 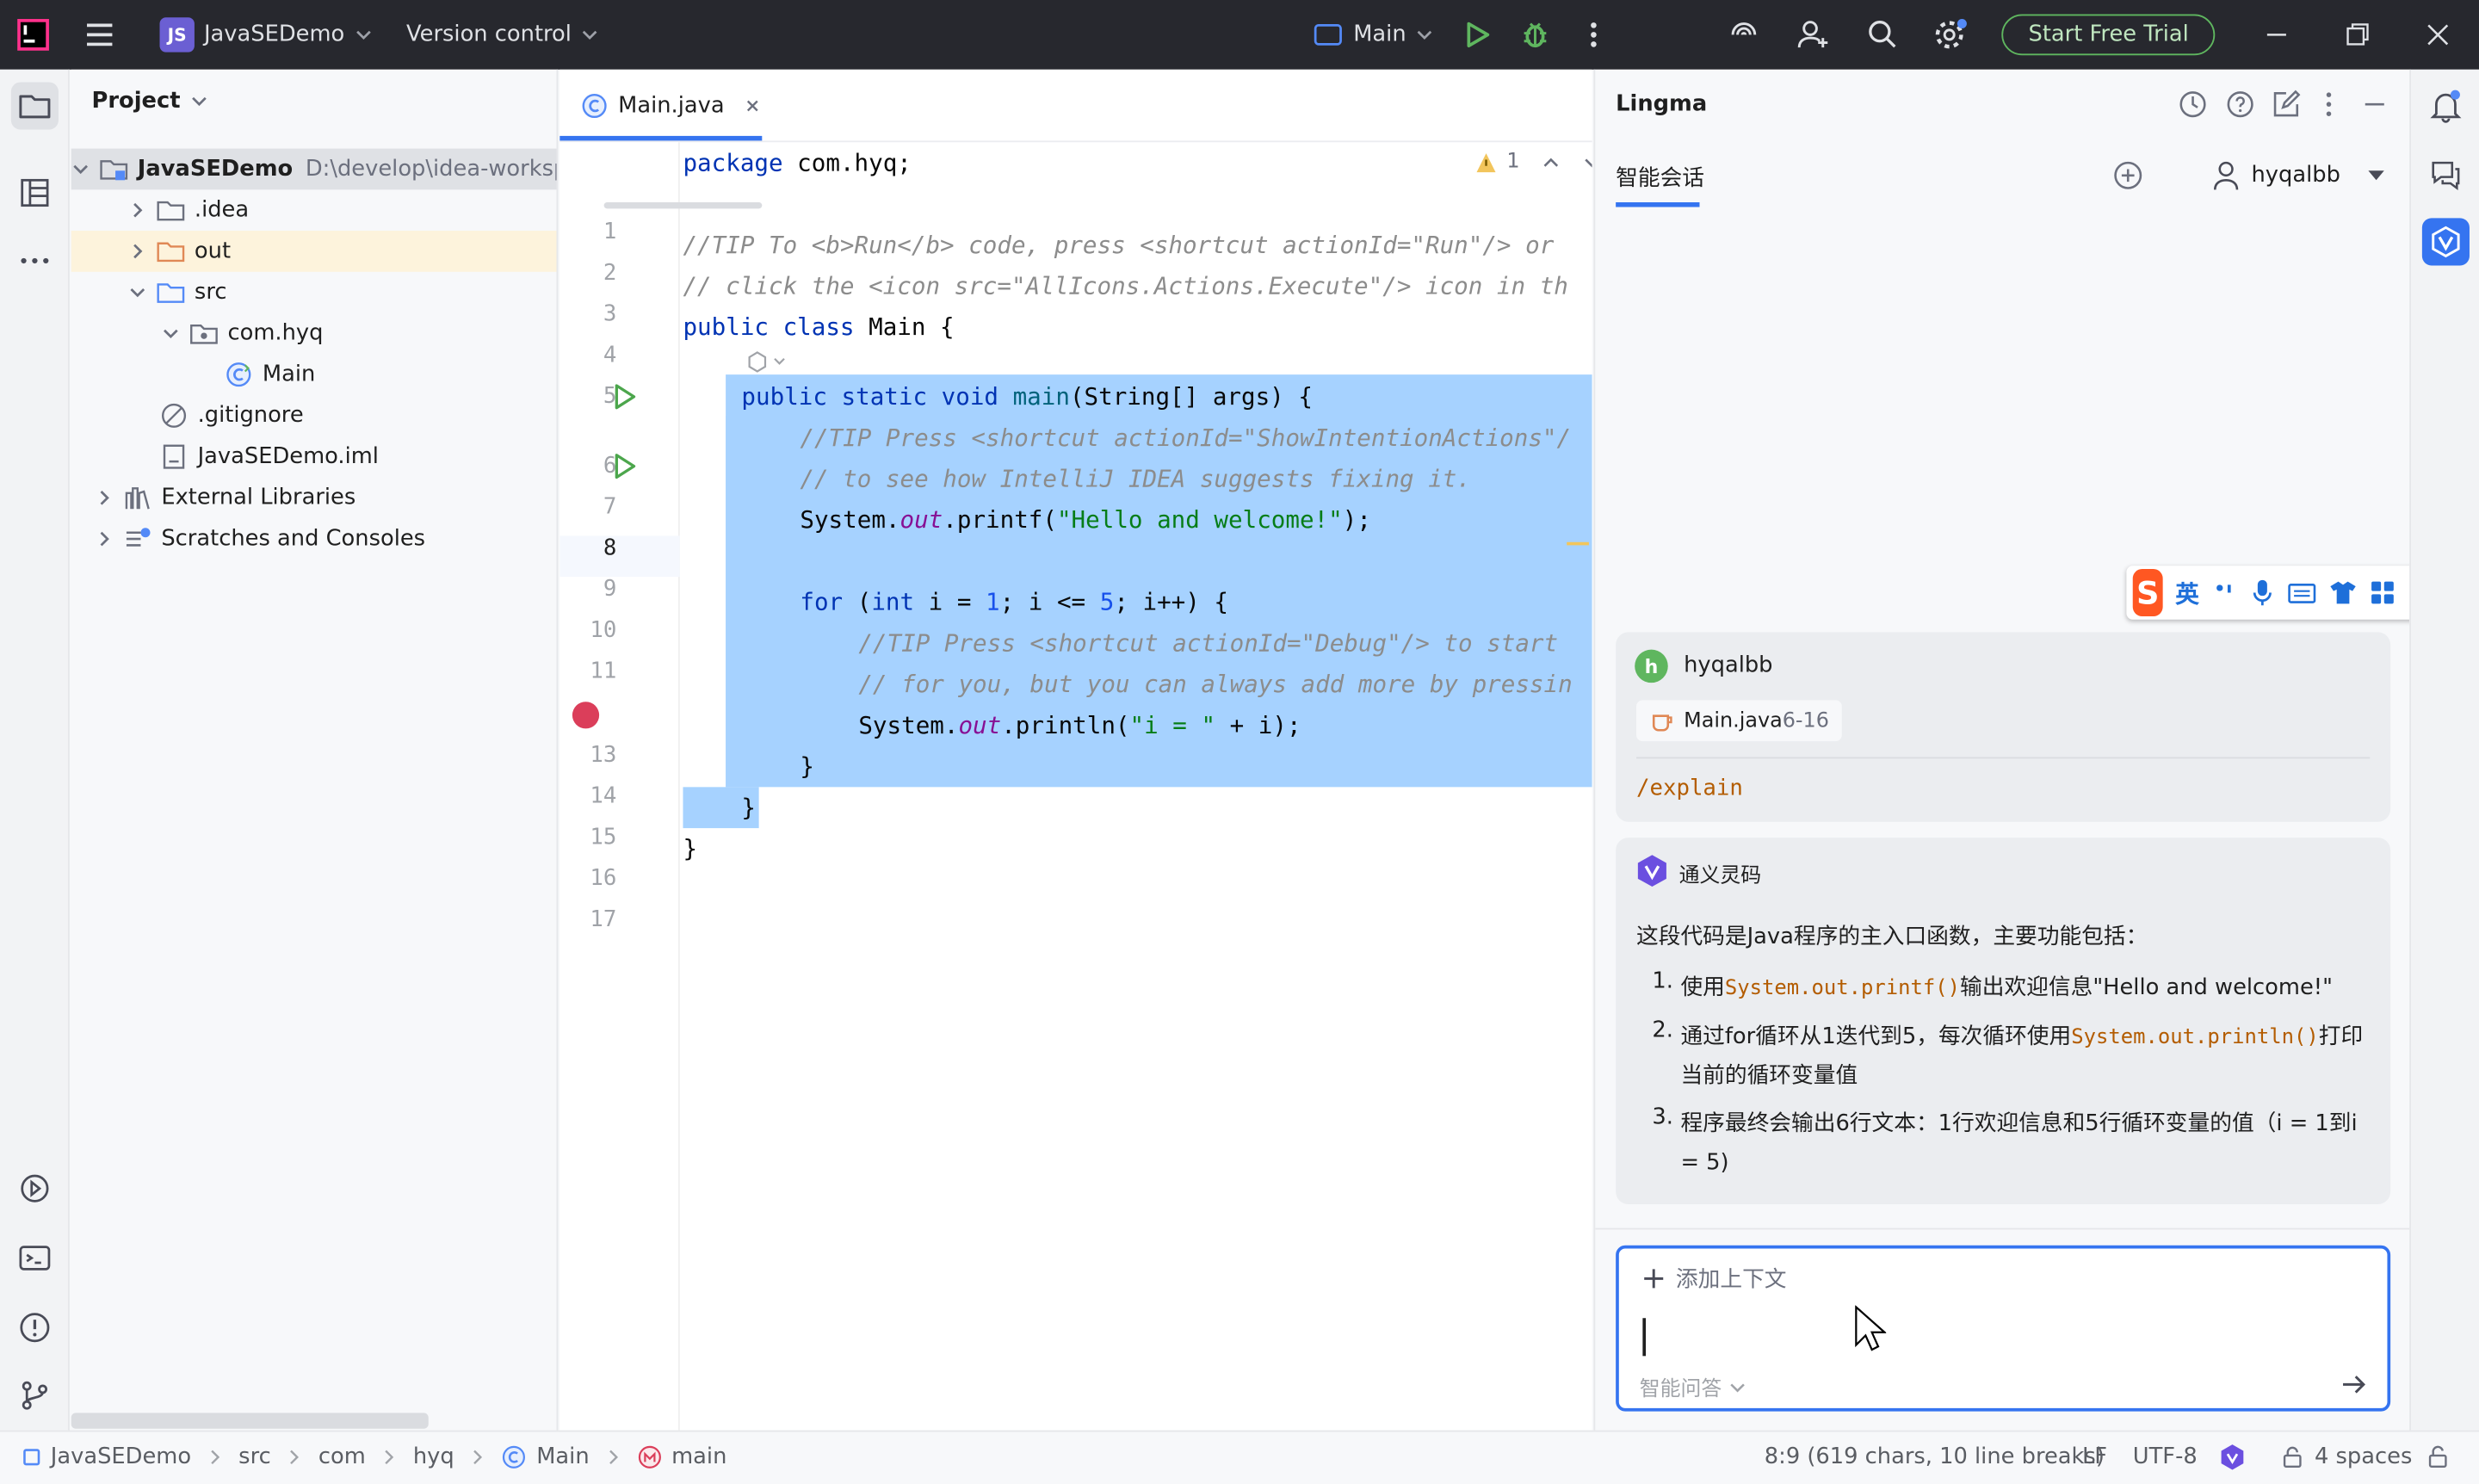 I want to click on notifications-bell-icon, so click(x=2446, y=105).